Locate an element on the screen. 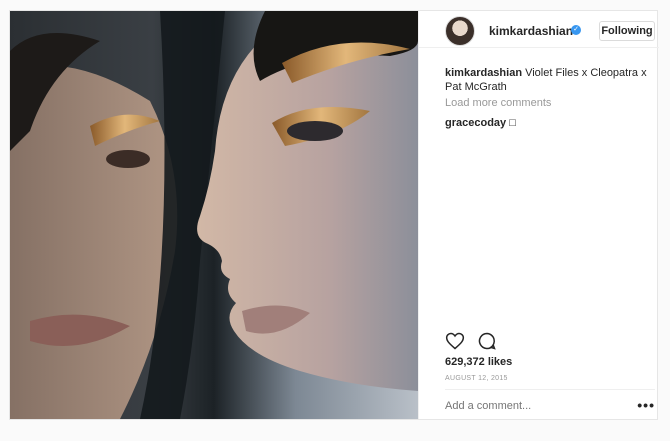 The width and height of the screenshot is (670, 441). add-comment-bar: ••• is located at coordinates (550, 404).